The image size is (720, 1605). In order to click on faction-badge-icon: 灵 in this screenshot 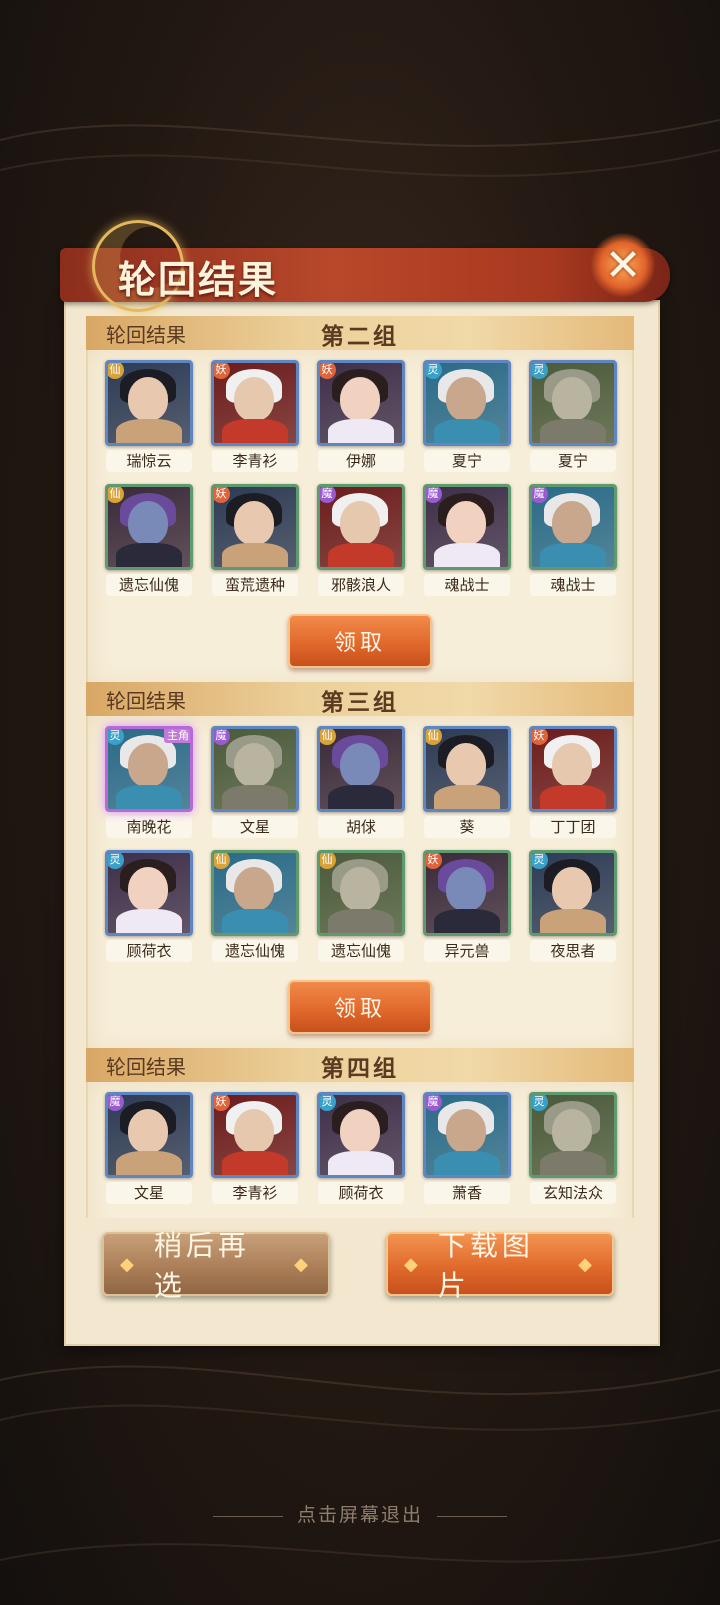, I will do `click(116, 861)`.